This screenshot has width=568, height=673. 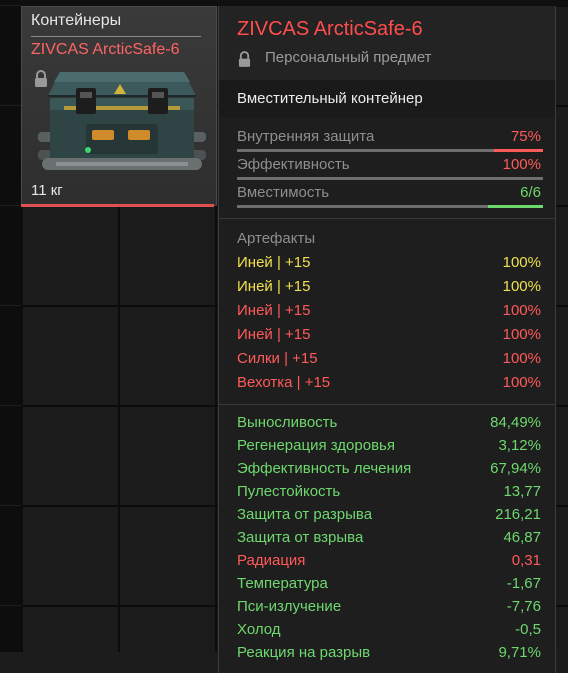 I want to click on artifacts-title: Артефакты, so click(x=276, y=238).